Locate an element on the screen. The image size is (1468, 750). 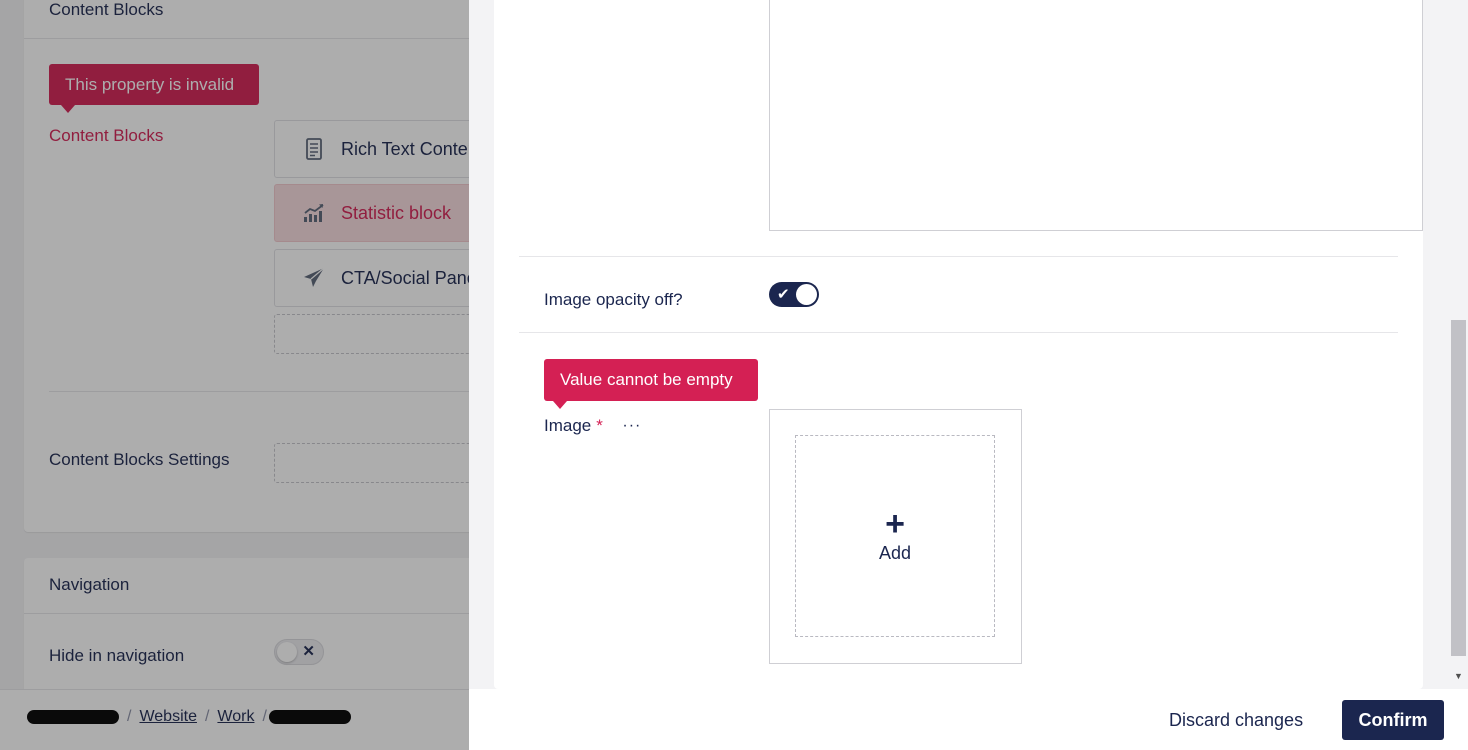
add-image-label: Add is located at coordinates (895, 552).